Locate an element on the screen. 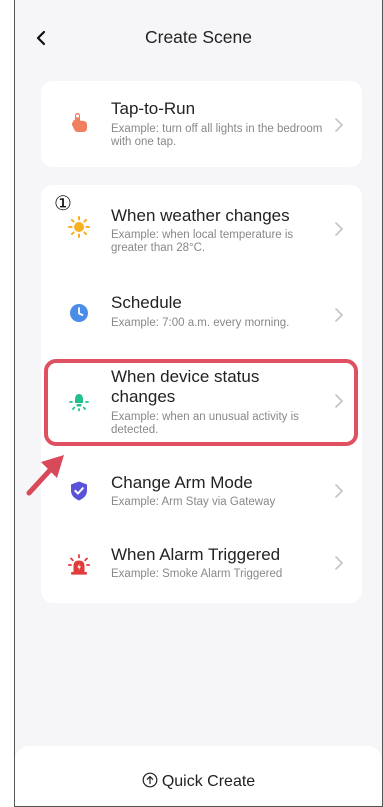 The image size is (383, 807). hand-tap-icon is located at coordinates (79, 122).